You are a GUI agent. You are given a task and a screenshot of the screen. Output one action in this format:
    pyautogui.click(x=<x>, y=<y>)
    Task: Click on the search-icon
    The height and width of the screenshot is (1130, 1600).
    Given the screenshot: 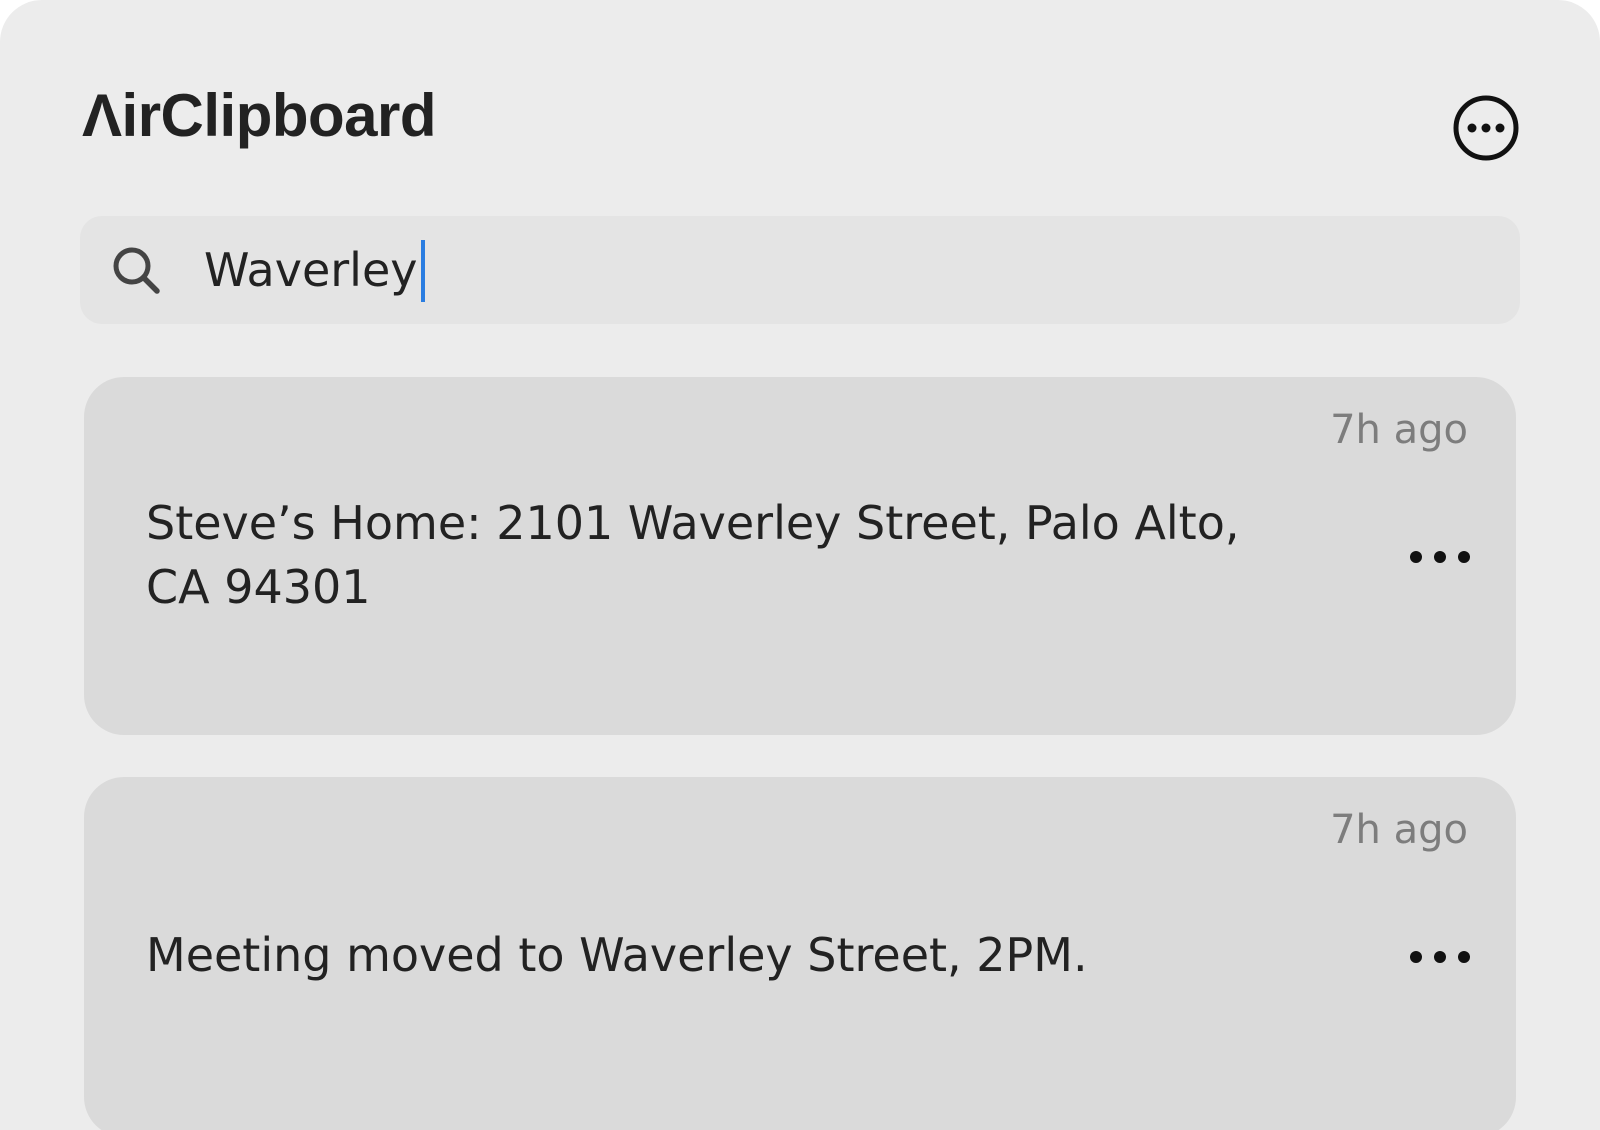 What is the action you would take?
    pyautogui.click(x=136, y=270)
    